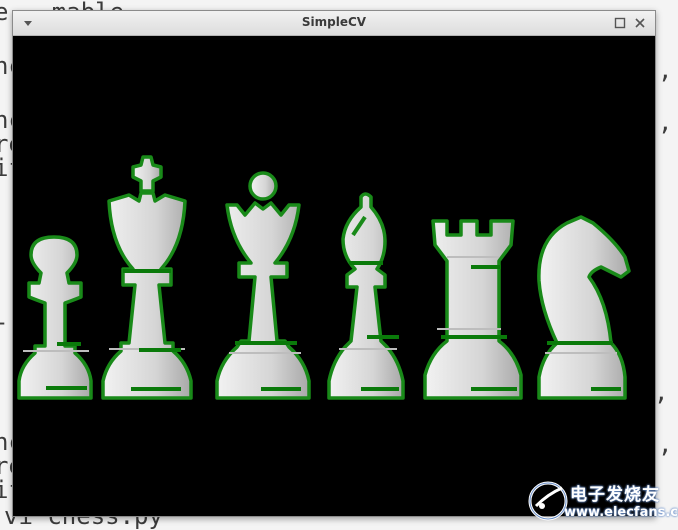 The height and width of the screenshot is (530, 678). I want to click on bishop-piece, so click(366, 296).